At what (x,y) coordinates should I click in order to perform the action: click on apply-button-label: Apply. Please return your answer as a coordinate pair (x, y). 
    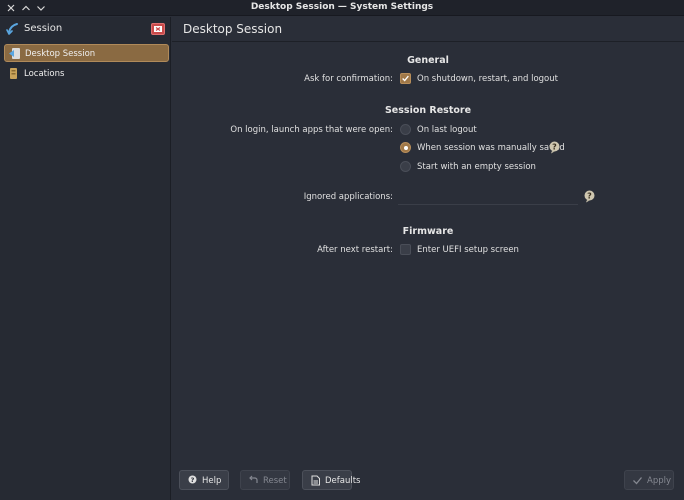
    Looking at the image, I should click on (659, 481).